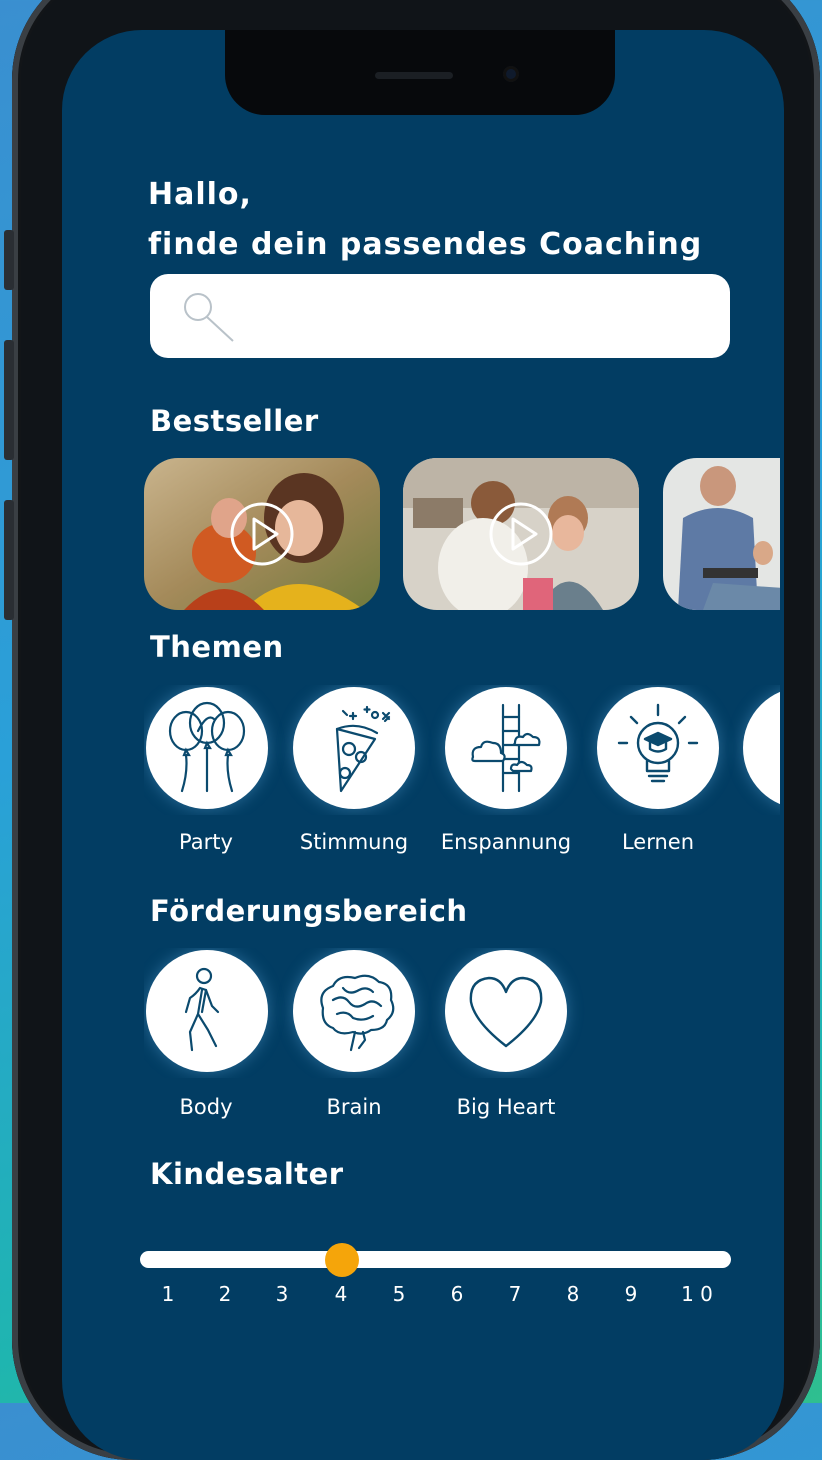 This screenshot has width=822, height=1460. I want to click on topic-stimmung, so click(354, 748).